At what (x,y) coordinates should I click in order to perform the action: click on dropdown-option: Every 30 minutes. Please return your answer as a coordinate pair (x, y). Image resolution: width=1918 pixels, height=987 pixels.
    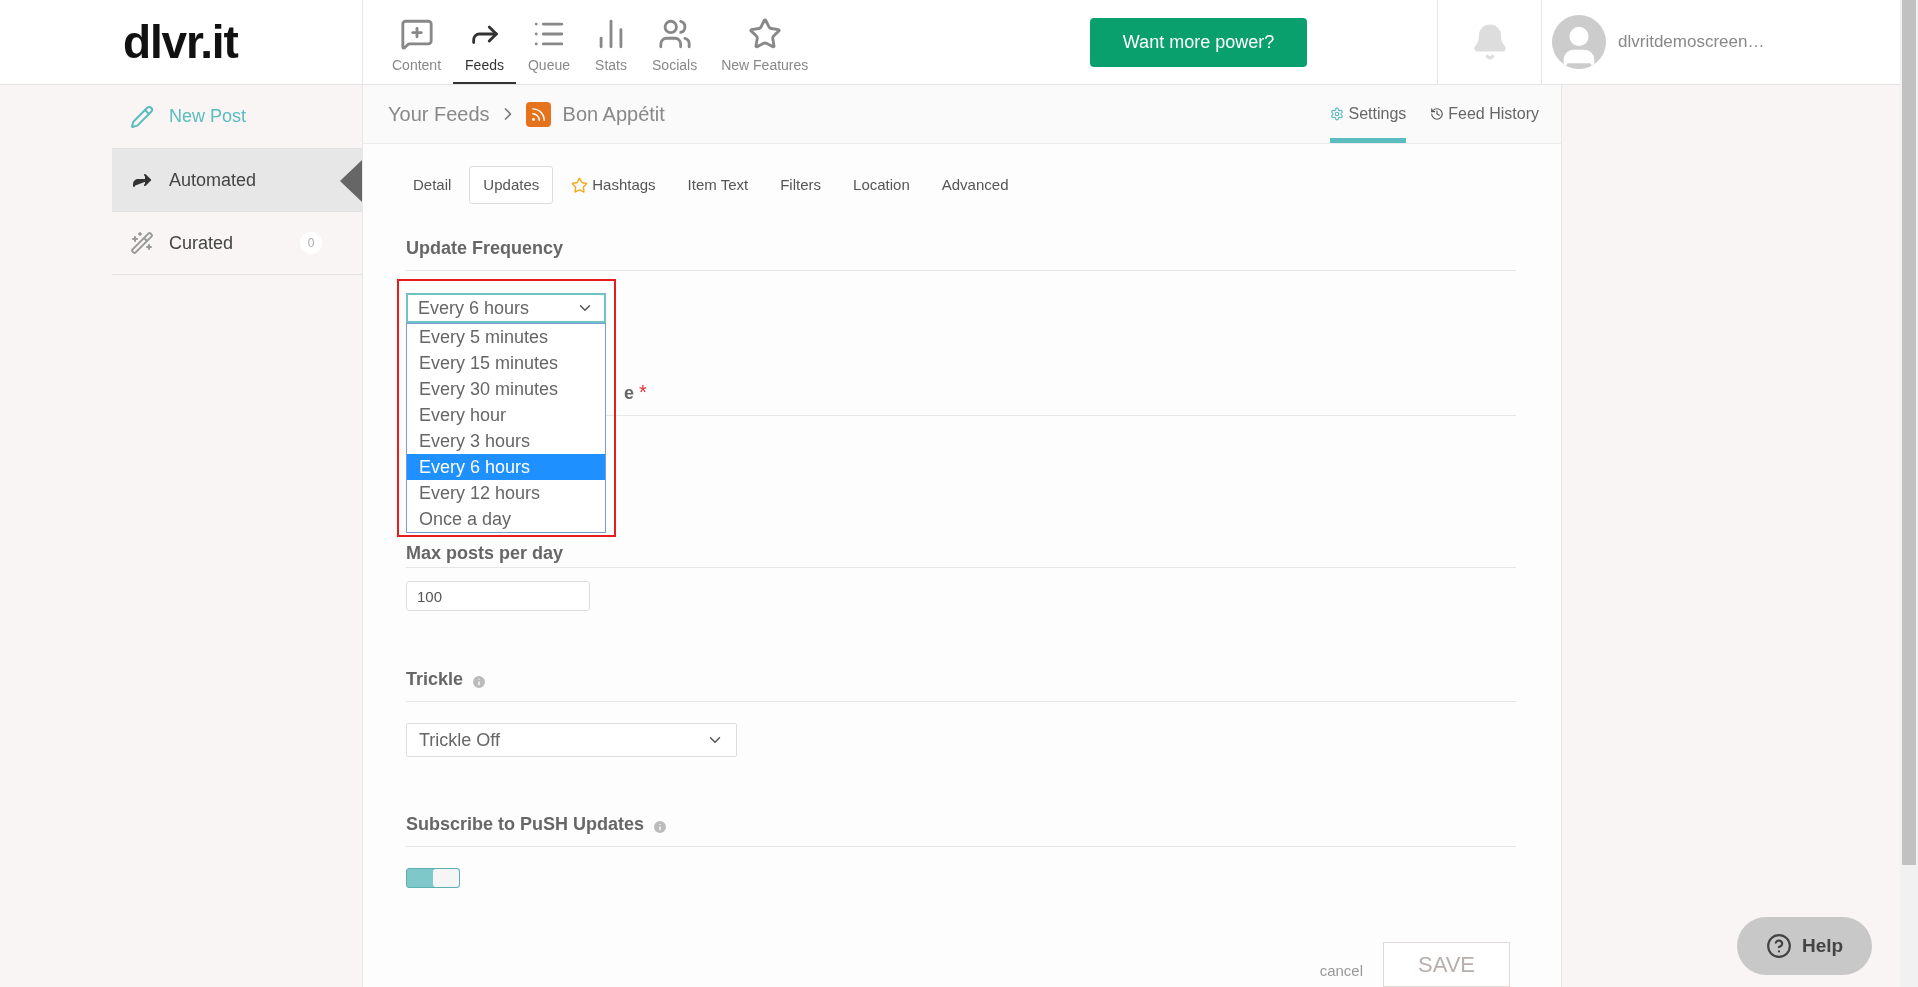
    Looking at the image, I should click on (506, 389).